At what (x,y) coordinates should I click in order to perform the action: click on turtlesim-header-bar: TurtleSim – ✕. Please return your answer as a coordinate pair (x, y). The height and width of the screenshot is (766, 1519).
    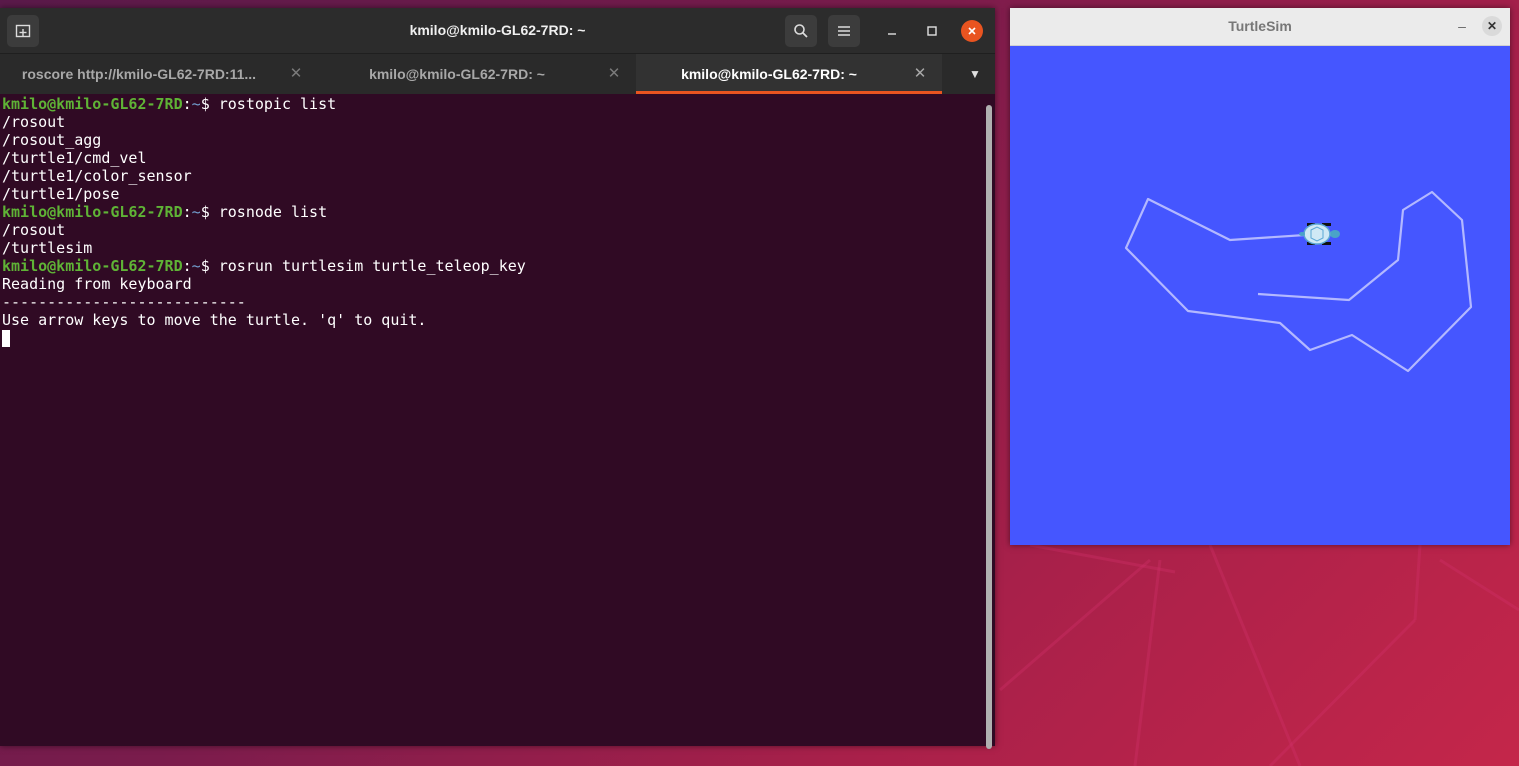
    Looking at the image, I should click on (1260, 27).